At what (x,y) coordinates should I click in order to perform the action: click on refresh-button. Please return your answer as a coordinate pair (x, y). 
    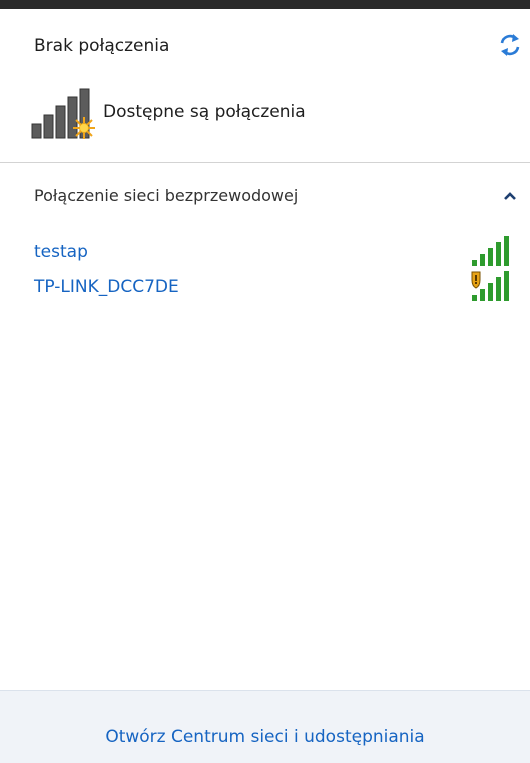
    Looking at the image, I should click on (510, 45).